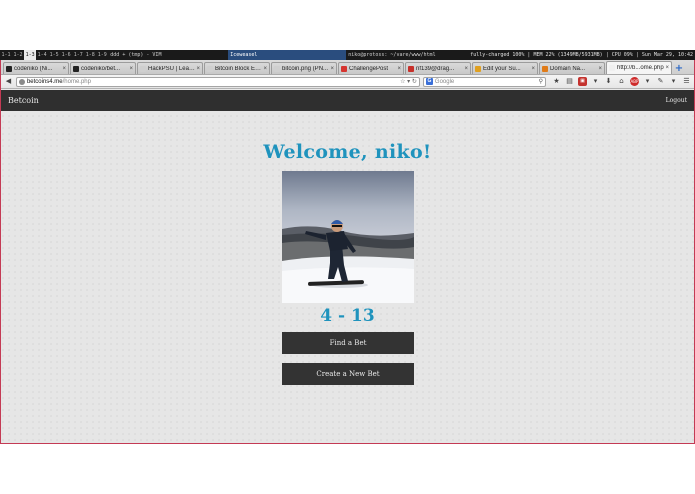  I want to click on find-bet-button: Find a Bet, so click(348, 343).